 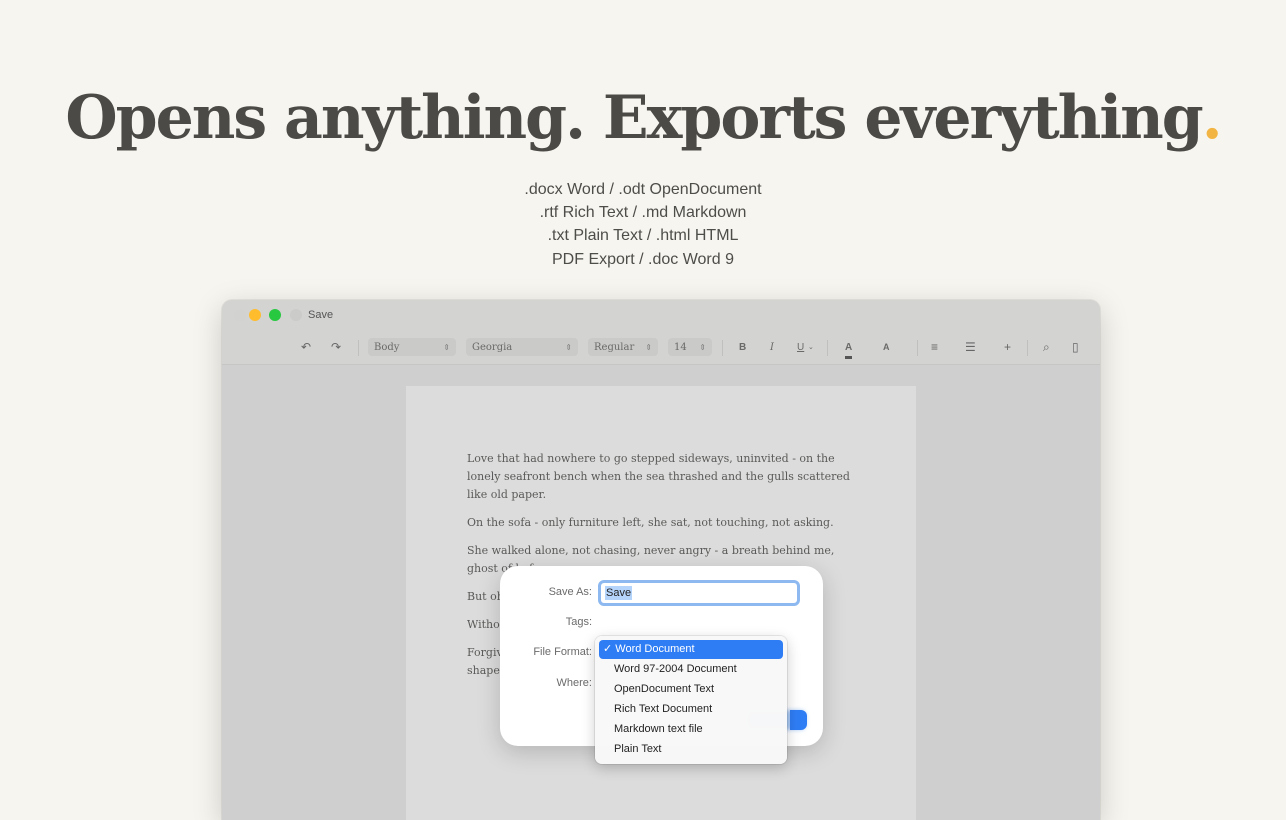 I want to click on file-format-label: File Format:, so click(x=562, y=652).